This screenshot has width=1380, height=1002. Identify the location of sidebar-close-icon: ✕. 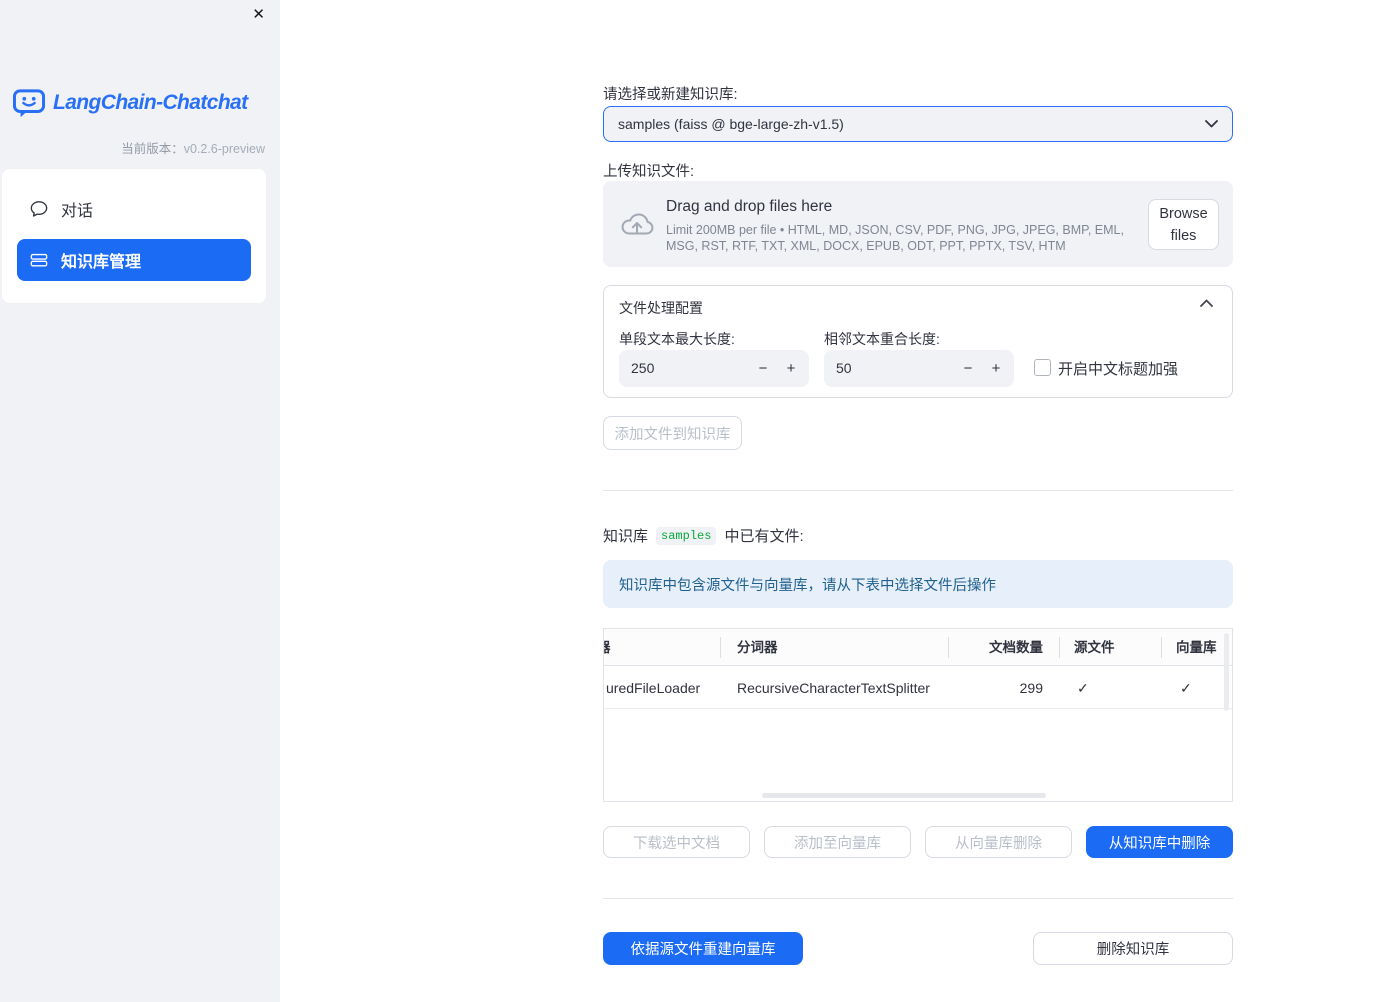
(258, 14).